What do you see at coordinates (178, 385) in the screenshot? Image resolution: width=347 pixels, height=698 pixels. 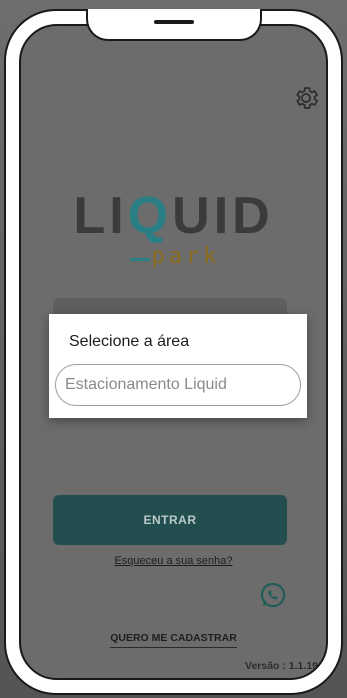 I see `area-select-input` at bounding box center [178, 385].